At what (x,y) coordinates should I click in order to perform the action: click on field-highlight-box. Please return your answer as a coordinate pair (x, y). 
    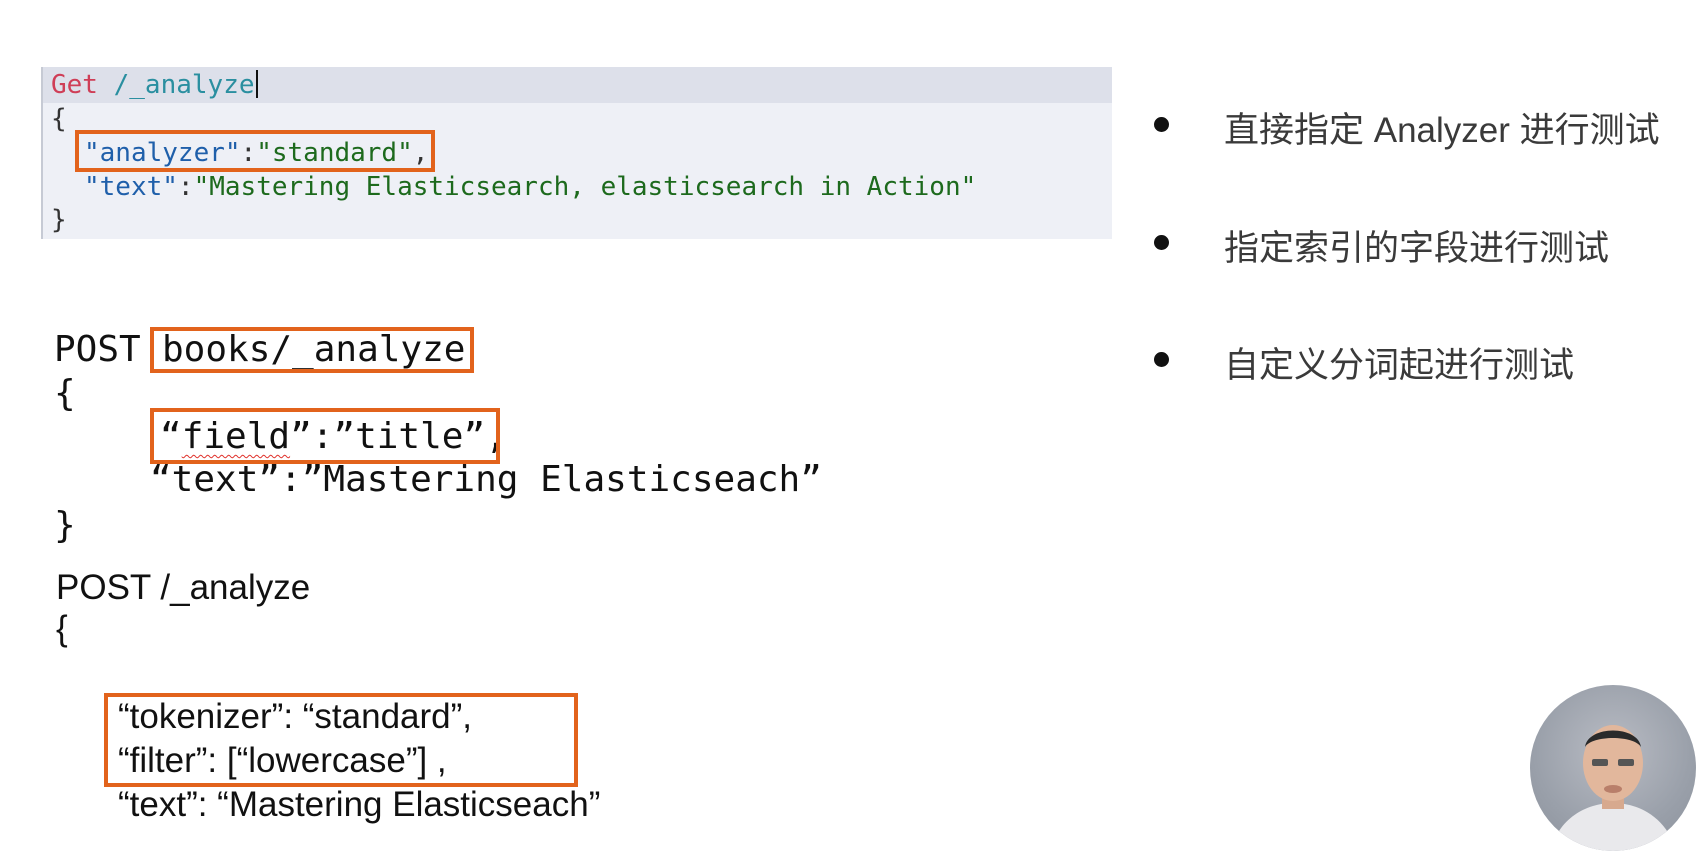
    Looking at the image, I should click on (325, 436).